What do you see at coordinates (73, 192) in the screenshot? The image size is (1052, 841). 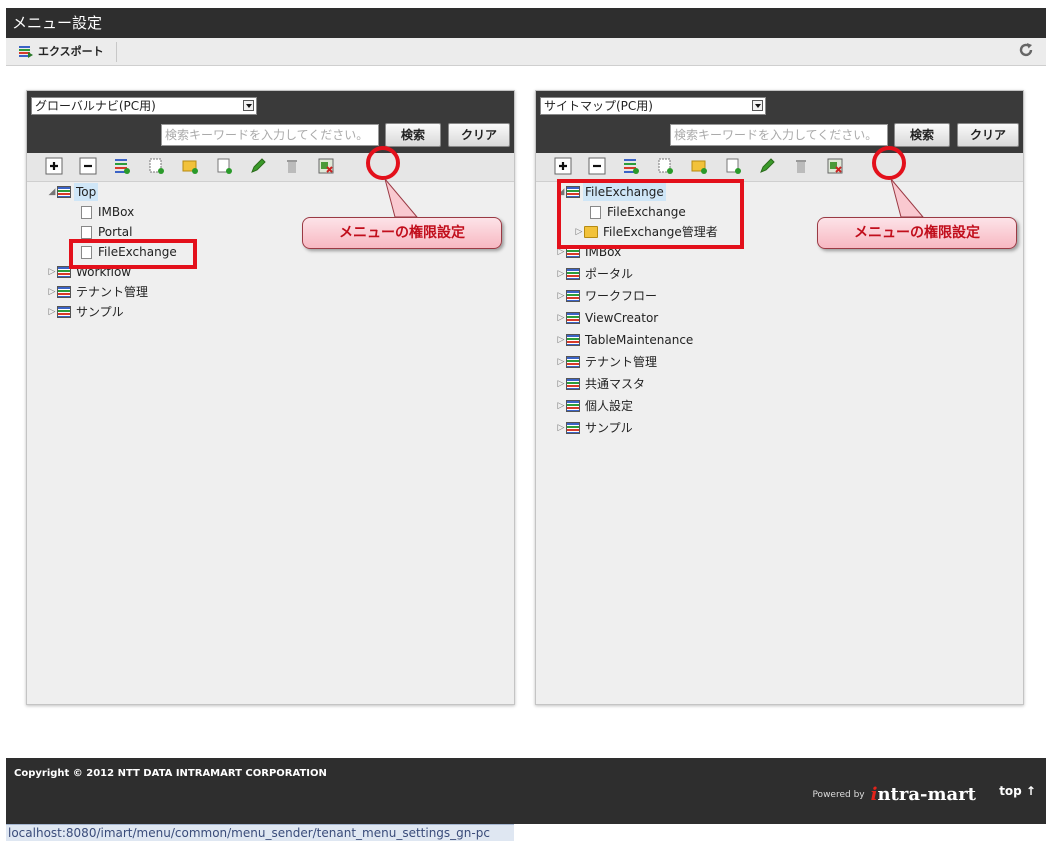 I see `tree-node-top: ◢ Top` at bounding box center [73, 192].